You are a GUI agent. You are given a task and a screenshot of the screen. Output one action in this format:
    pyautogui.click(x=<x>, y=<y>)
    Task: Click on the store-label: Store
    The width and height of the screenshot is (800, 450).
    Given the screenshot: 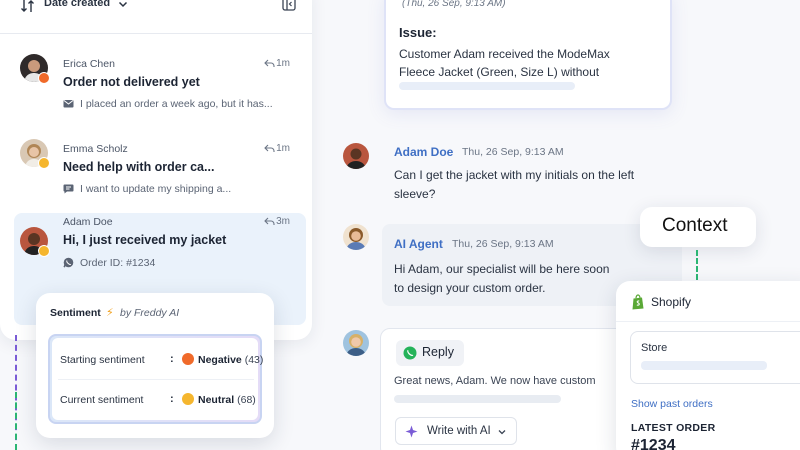 What is the action you would take?
    pyautogui.click(x=654, y=348)
    